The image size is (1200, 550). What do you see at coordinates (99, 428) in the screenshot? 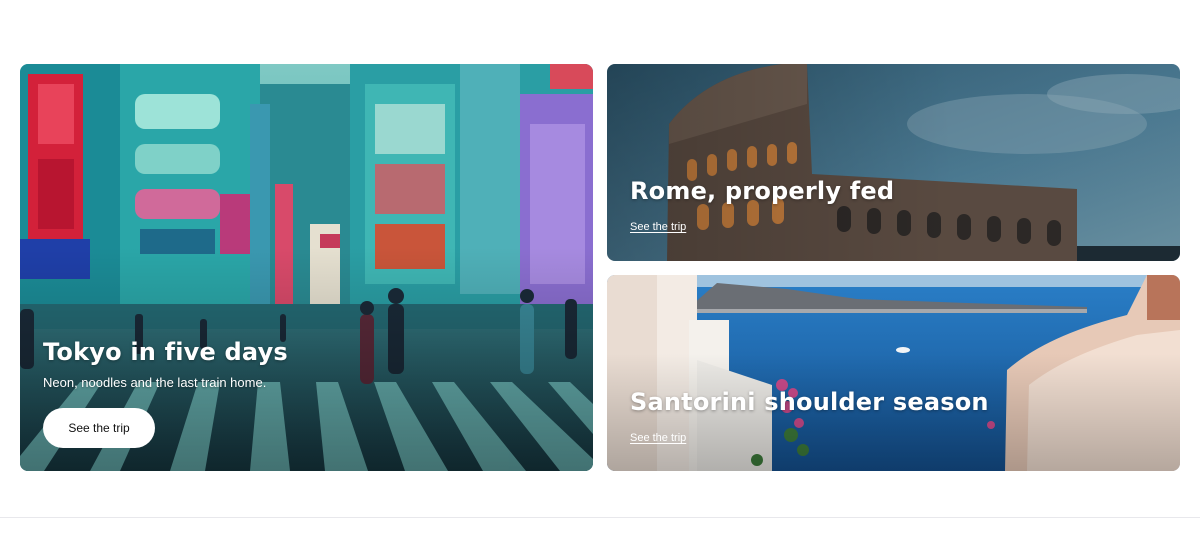
I see `see-the-trip-button: See the trip` at bounding box center [99, 428].